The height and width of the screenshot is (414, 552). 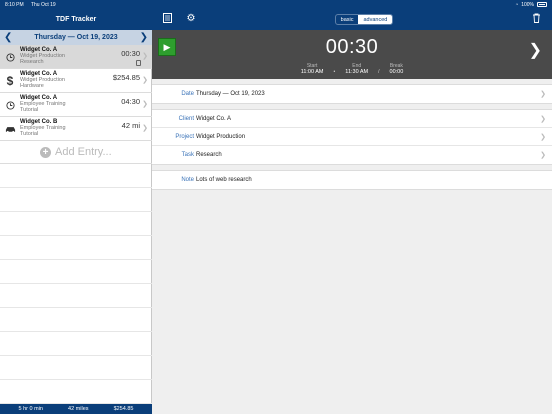 I want to click on total-miles: 42 miles, so click(x=78, y=409).